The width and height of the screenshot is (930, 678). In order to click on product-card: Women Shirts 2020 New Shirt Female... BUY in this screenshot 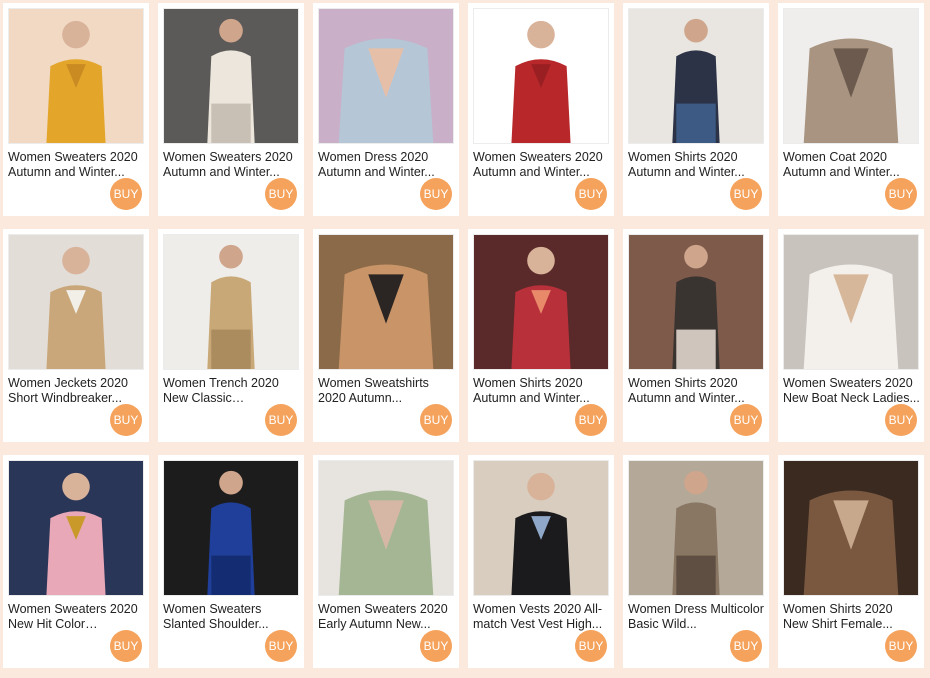, I will do `click(851, 561)`.